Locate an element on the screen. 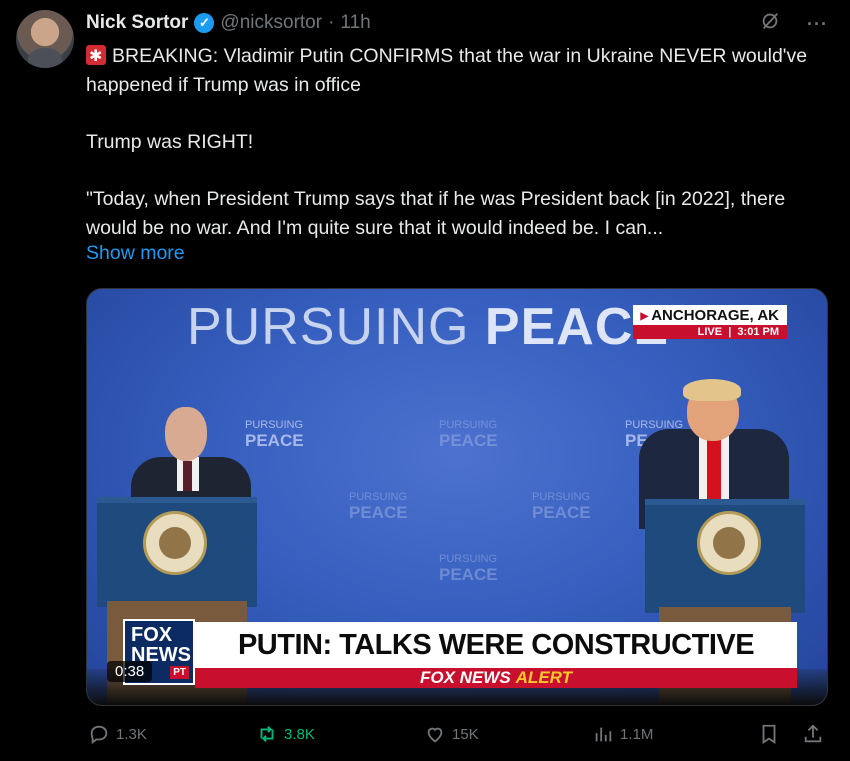  timestamp: 11h is located at coordinates (355, 23).